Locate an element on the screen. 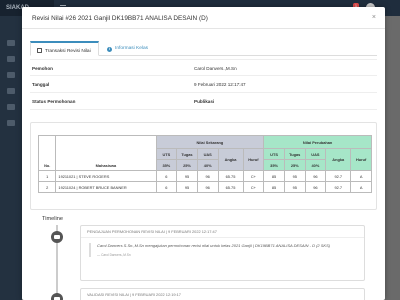  col-uas-now: UAS is located at coordinates (207, 154).